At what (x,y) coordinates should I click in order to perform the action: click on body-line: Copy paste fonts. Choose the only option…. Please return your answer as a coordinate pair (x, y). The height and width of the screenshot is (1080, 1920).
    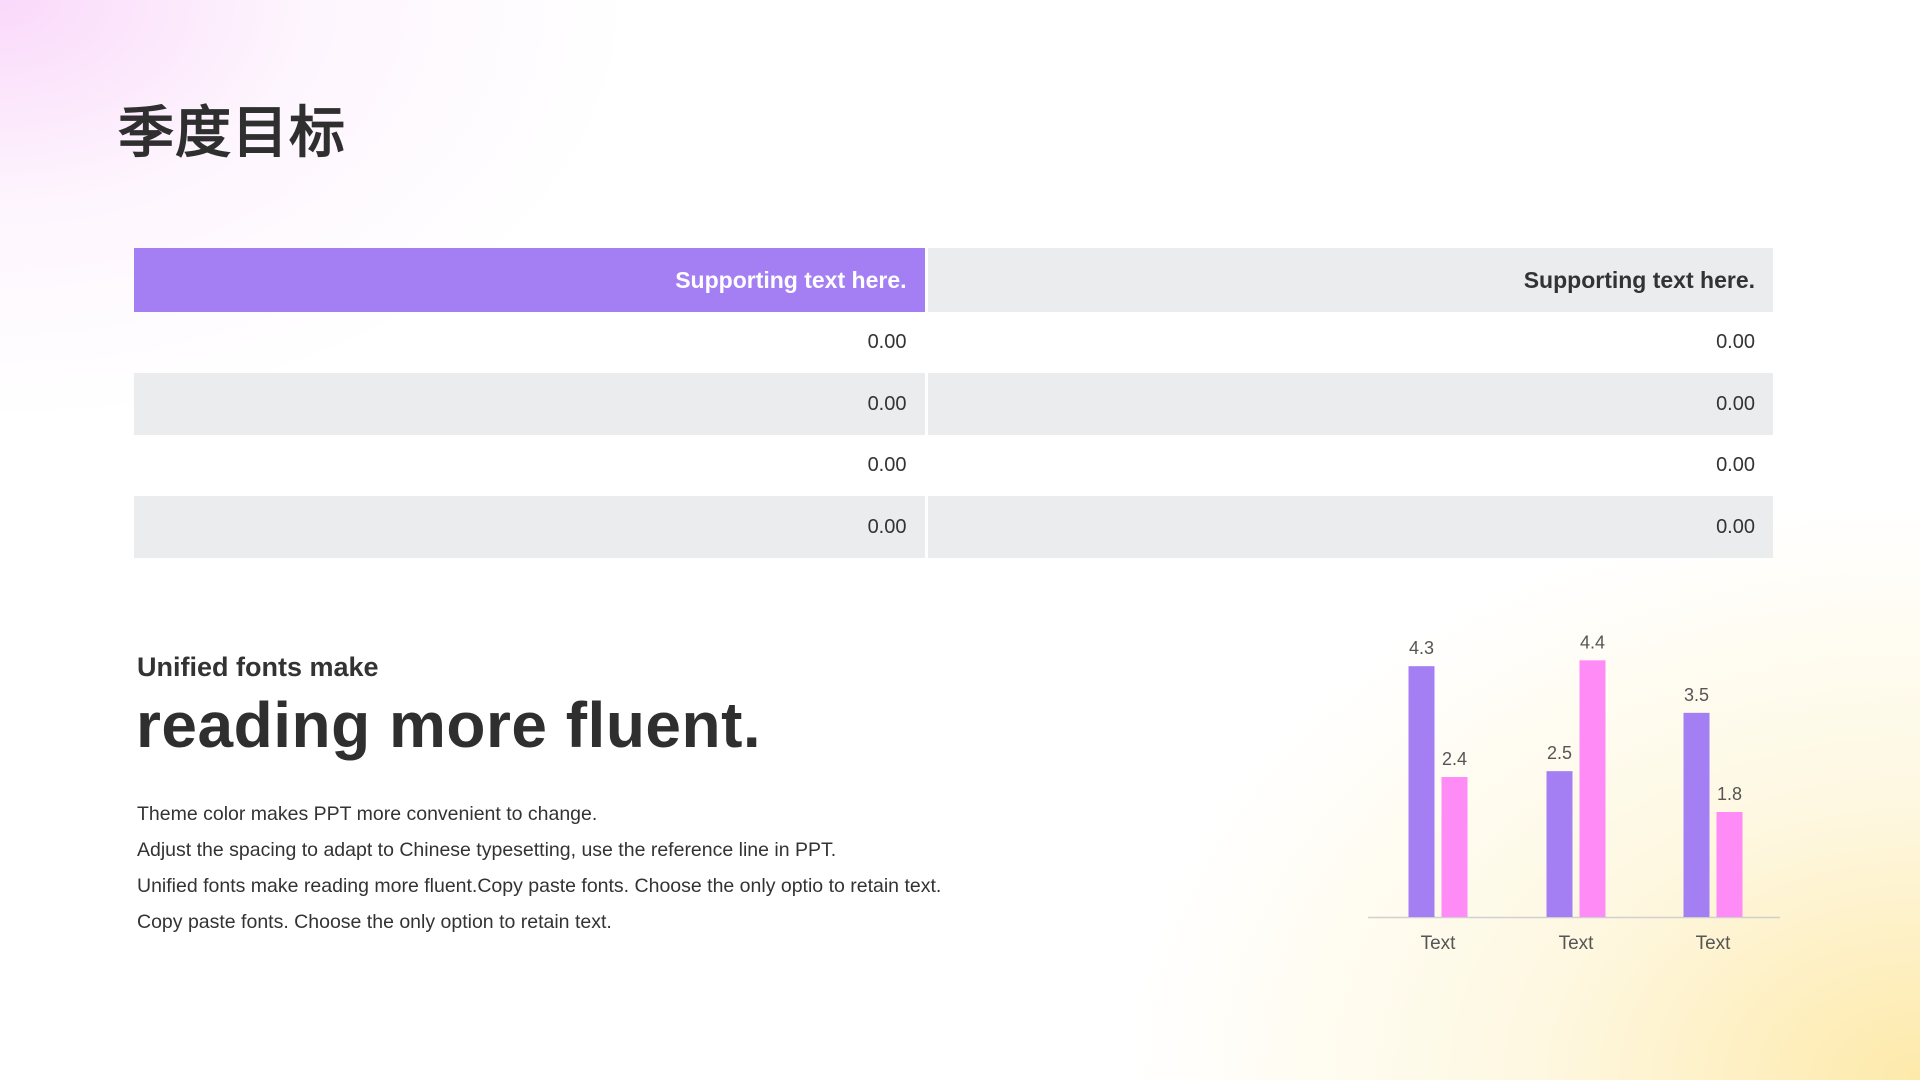
    Looking at the image, I should click on (374, 922).